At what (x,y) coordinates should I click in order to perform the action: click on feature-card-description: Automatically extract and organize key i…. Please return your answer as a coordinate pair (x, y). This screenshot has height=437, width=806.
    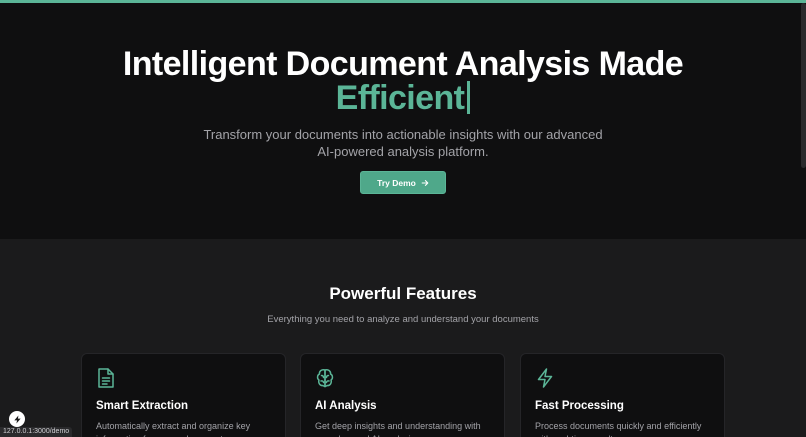
    Looking at the image, I should click on (173, 429).